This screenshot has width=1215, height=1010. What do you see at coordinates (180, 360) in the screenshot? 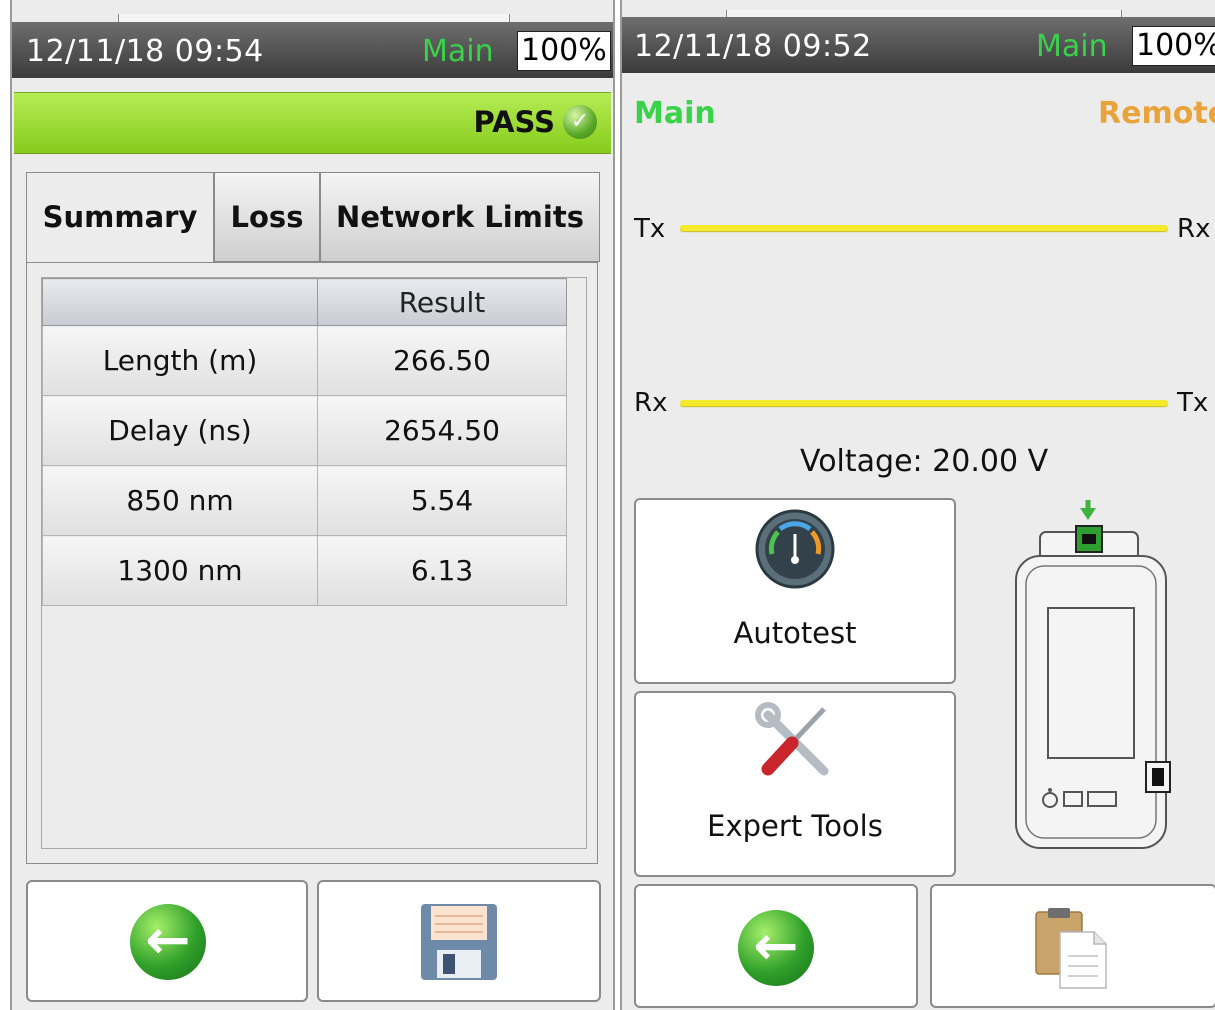
I see `row-label: Length (m)` at bounding box center [180, 360].